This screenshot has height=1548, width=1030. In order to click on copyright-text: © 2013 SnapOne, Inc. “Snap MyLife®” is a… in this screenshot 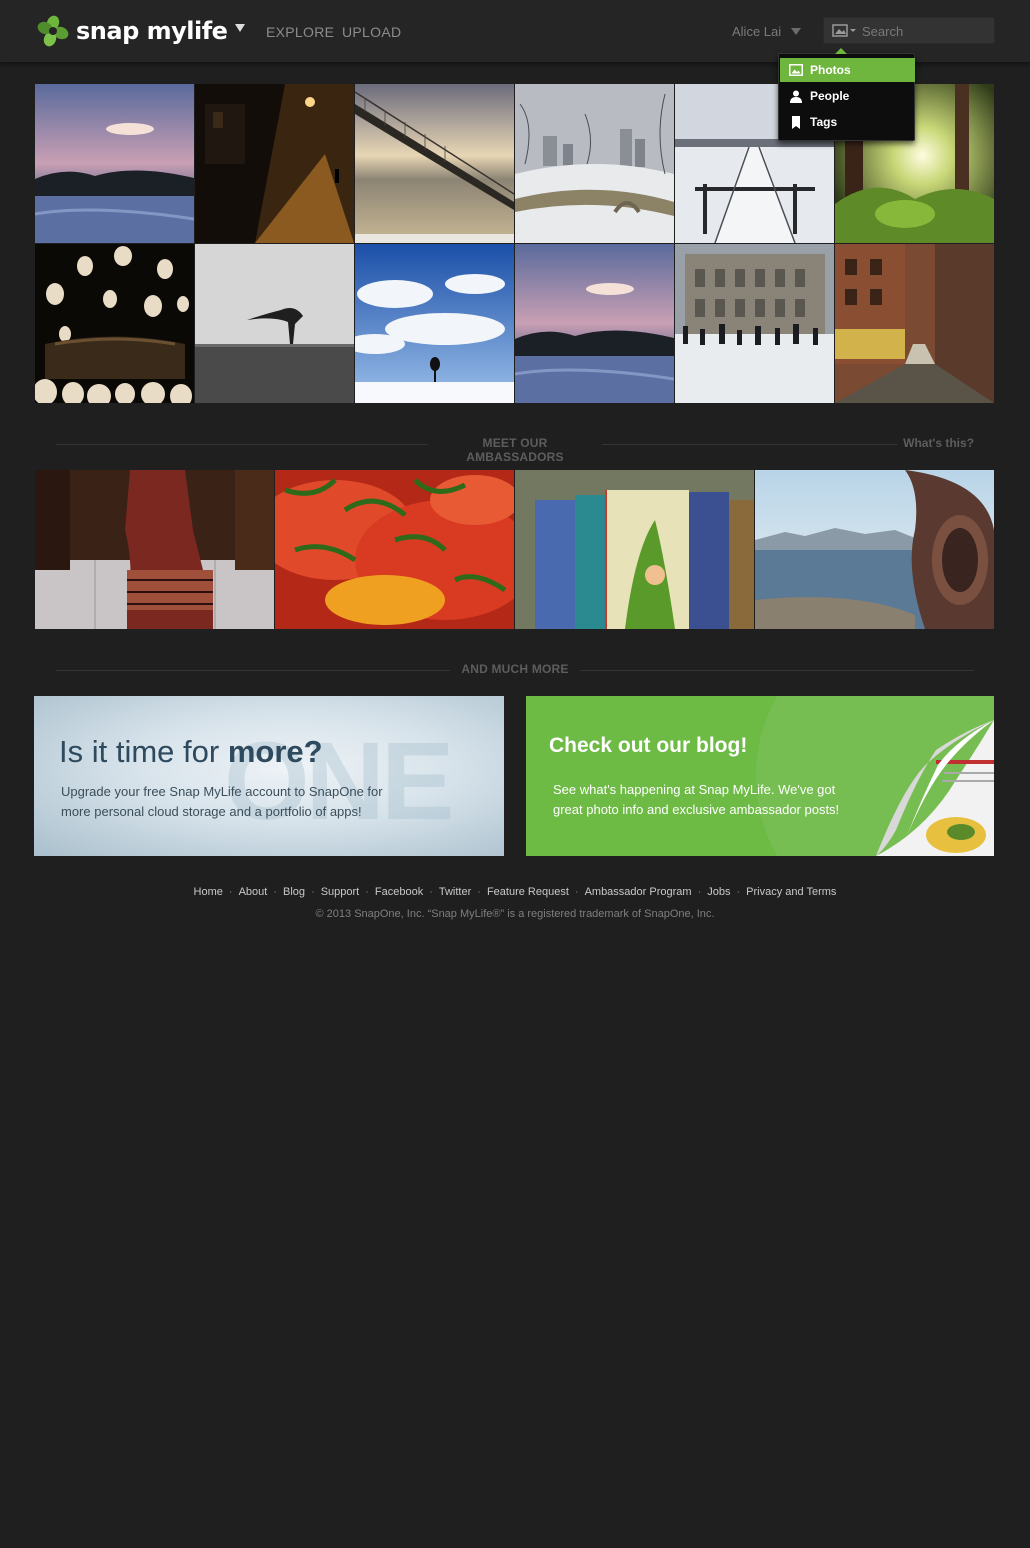, I will do `click(515, 914)`.